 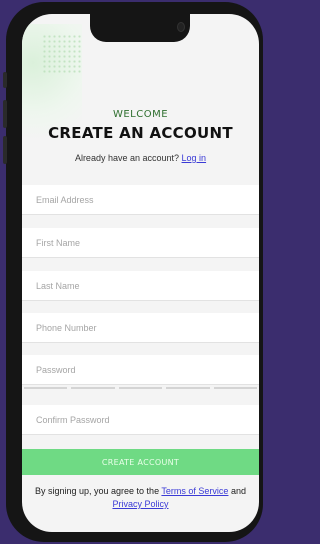 I want to click on email-field, so click(x=140, y=200).